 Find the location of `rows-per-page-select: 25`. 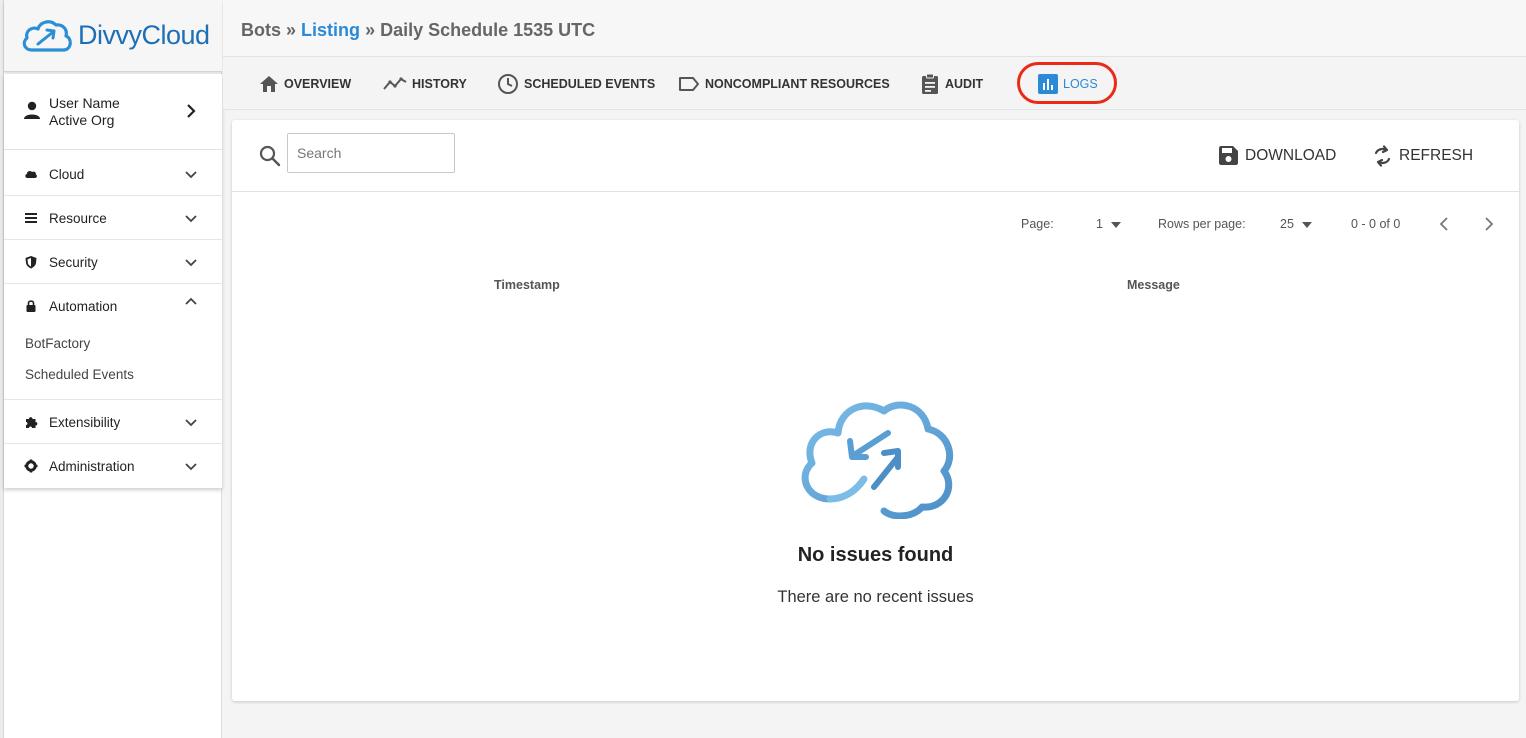

rows-per-page-select: 25 is located at coordinates (1296, 224).